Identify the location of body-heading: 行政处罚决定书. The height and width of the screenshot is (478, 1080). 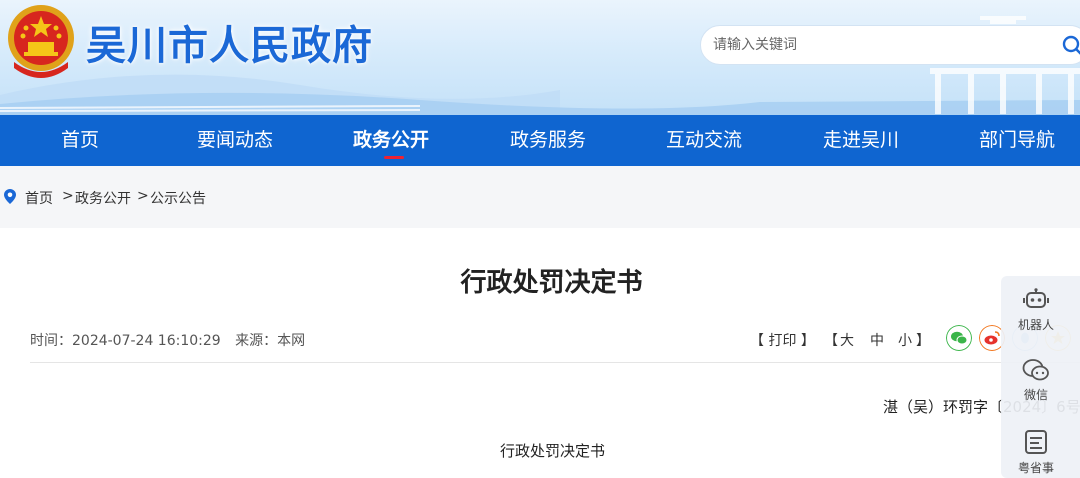
(553, 451).